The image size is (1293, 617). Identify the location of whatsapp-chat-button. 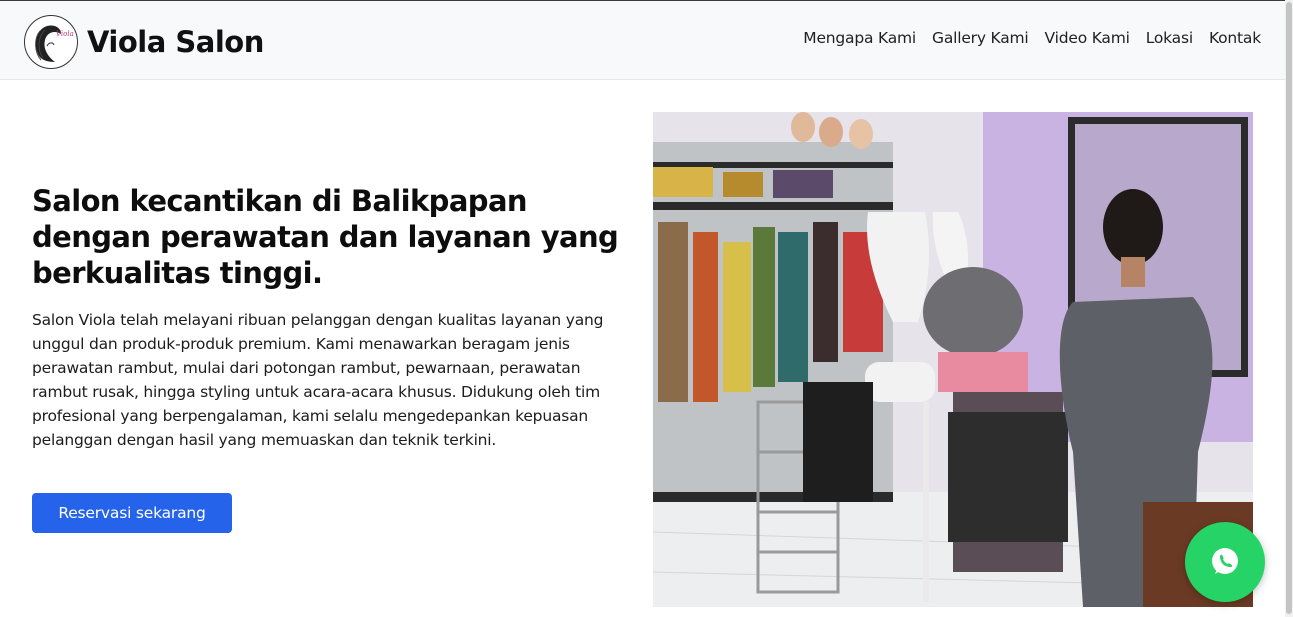
(1225, 562).